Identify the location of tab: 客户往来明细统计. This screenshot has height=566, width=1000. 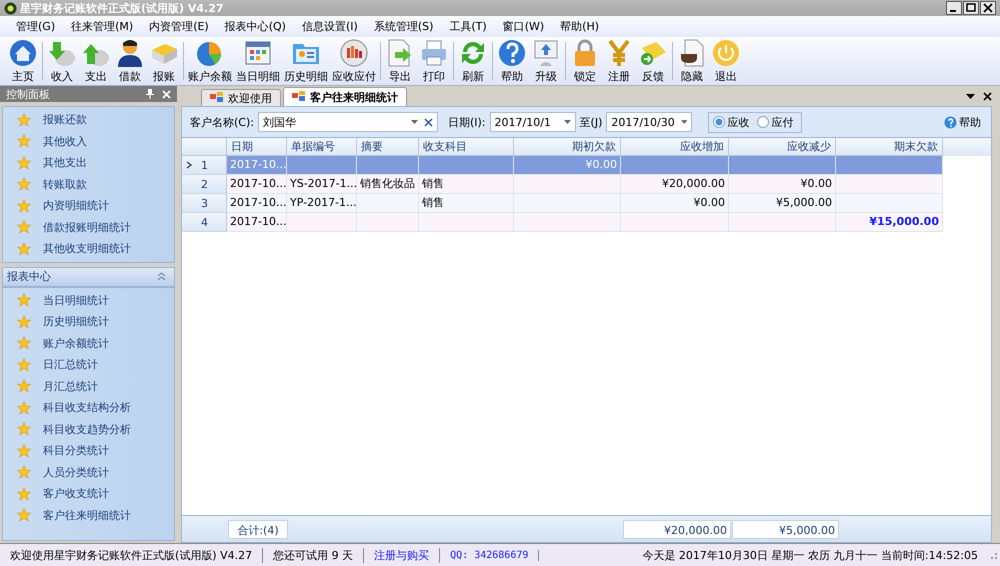
(345, 96).